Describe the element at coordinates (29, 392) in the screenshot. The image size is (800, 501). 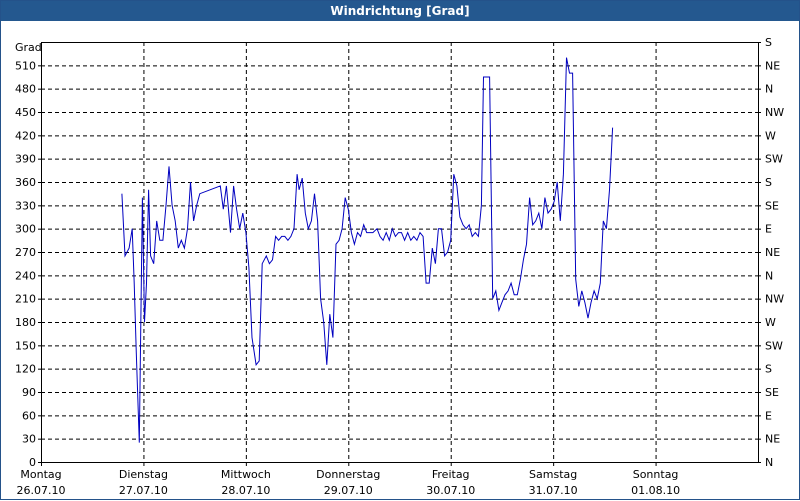
I see `y-tick-label: 90` at that location.